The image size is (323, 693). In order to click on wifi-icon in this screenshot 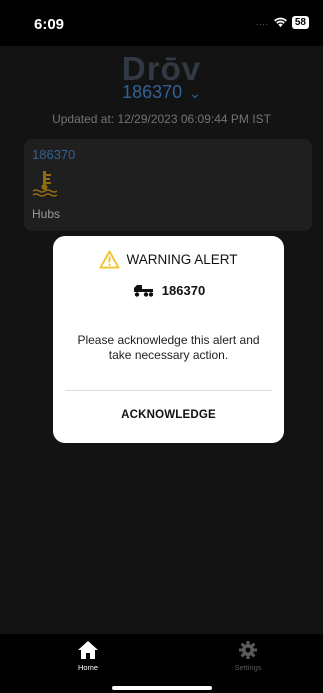, I will do `click(280, 22)`.